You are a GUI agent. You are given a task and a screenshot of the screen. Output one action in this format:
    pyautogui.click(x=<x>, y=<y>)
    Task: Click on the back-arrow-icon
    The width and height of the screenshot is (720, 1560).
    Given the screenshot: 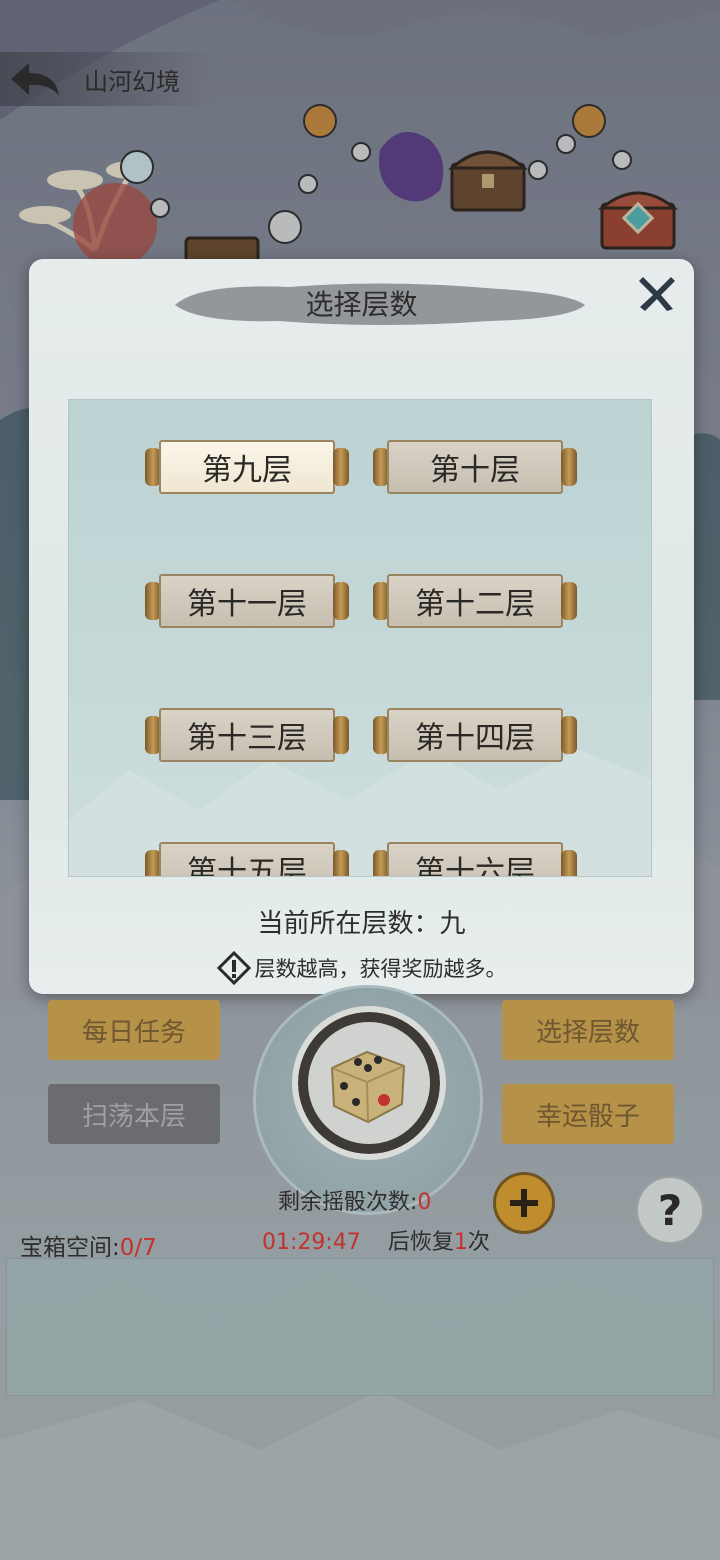 What is the action you would take?
    pyautogui.click(x=35, y=79)
    